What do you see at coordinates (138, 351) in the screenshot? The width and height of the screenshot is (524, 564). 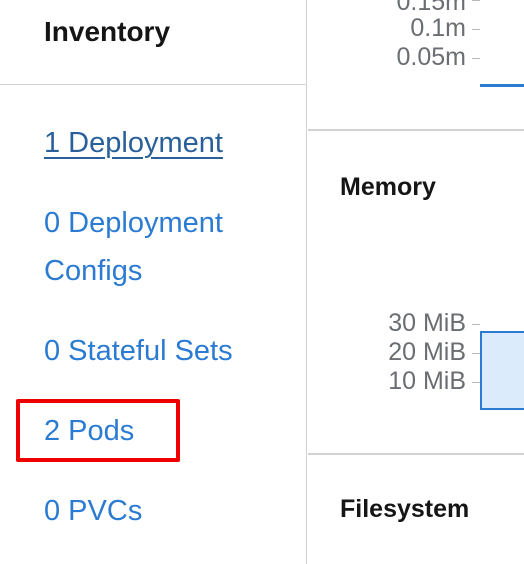 I see `stateful-sets-link: 0 Stateful Sets` at bounding box center [138, 351].